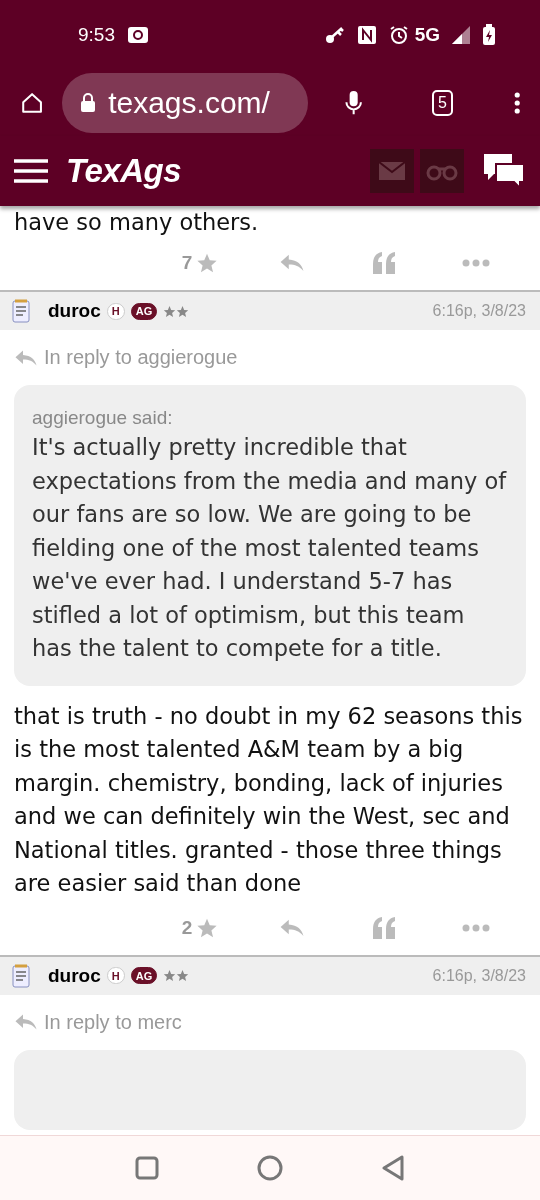  I want to click on star-icon, so click(207, 263).